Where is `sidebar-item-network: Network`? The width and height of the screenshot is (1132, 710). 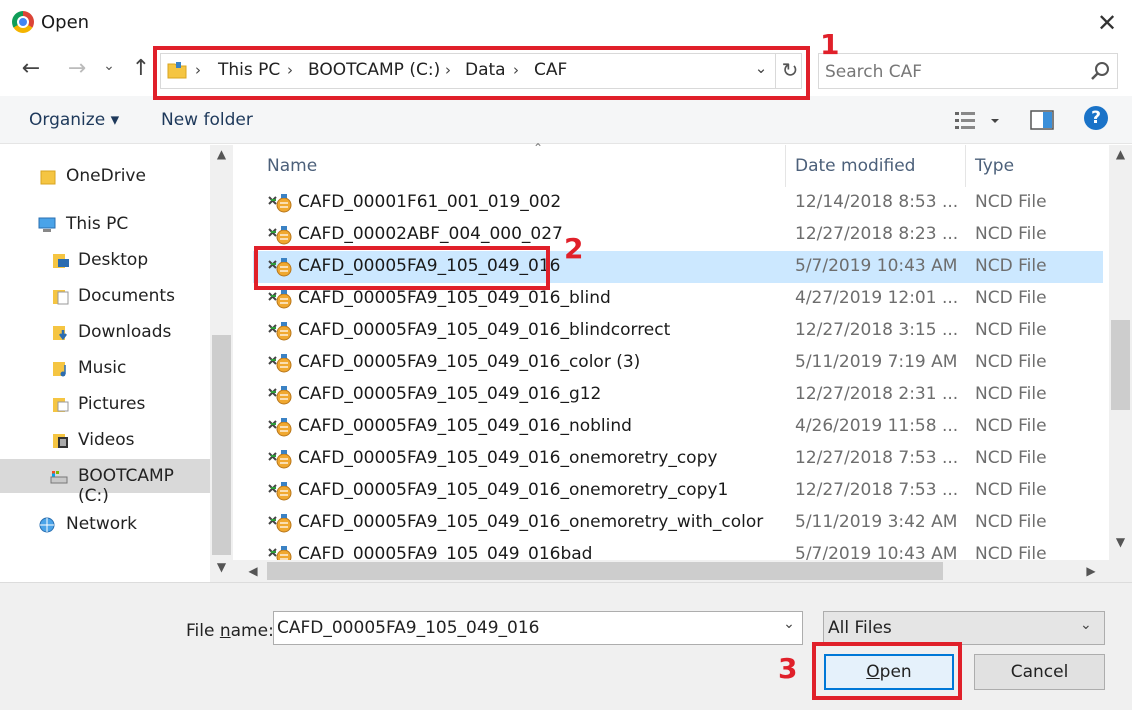 sidebar-item-network: Network is located at coordinates (105, 524).